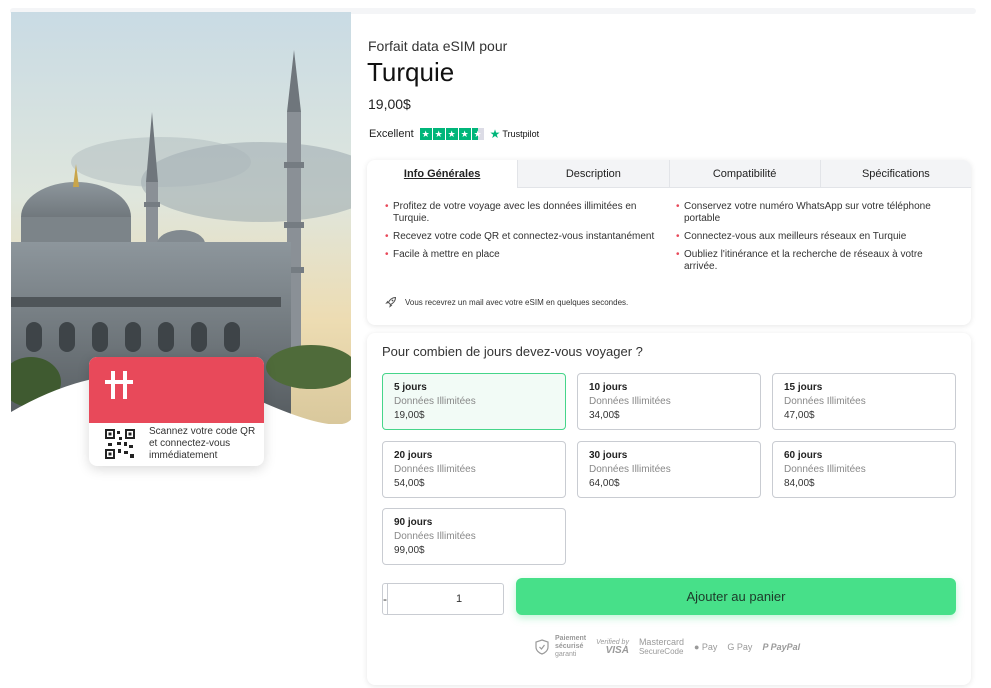 This screenshot has height=688, width=991. I want to click on brand-banner, so click(176, 390).